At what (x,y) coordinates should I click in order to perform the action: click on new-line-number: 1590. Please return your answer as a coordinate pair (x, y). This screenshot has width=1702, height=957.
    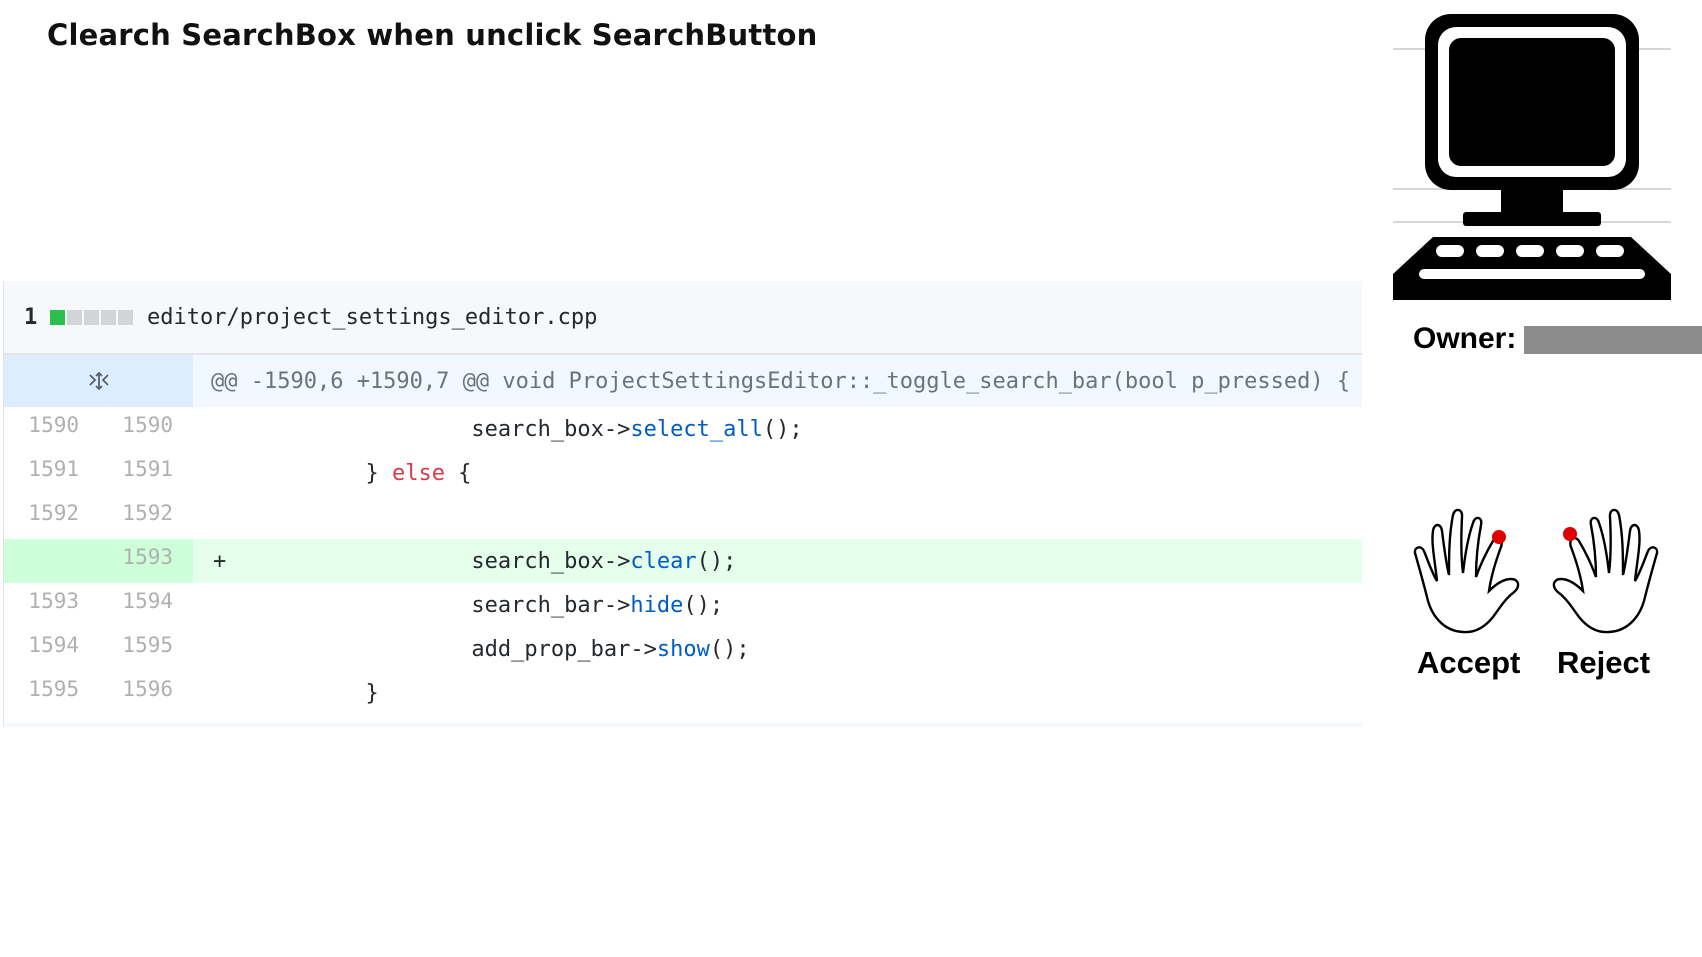
    Looking at the image, I should click on (126, 425).